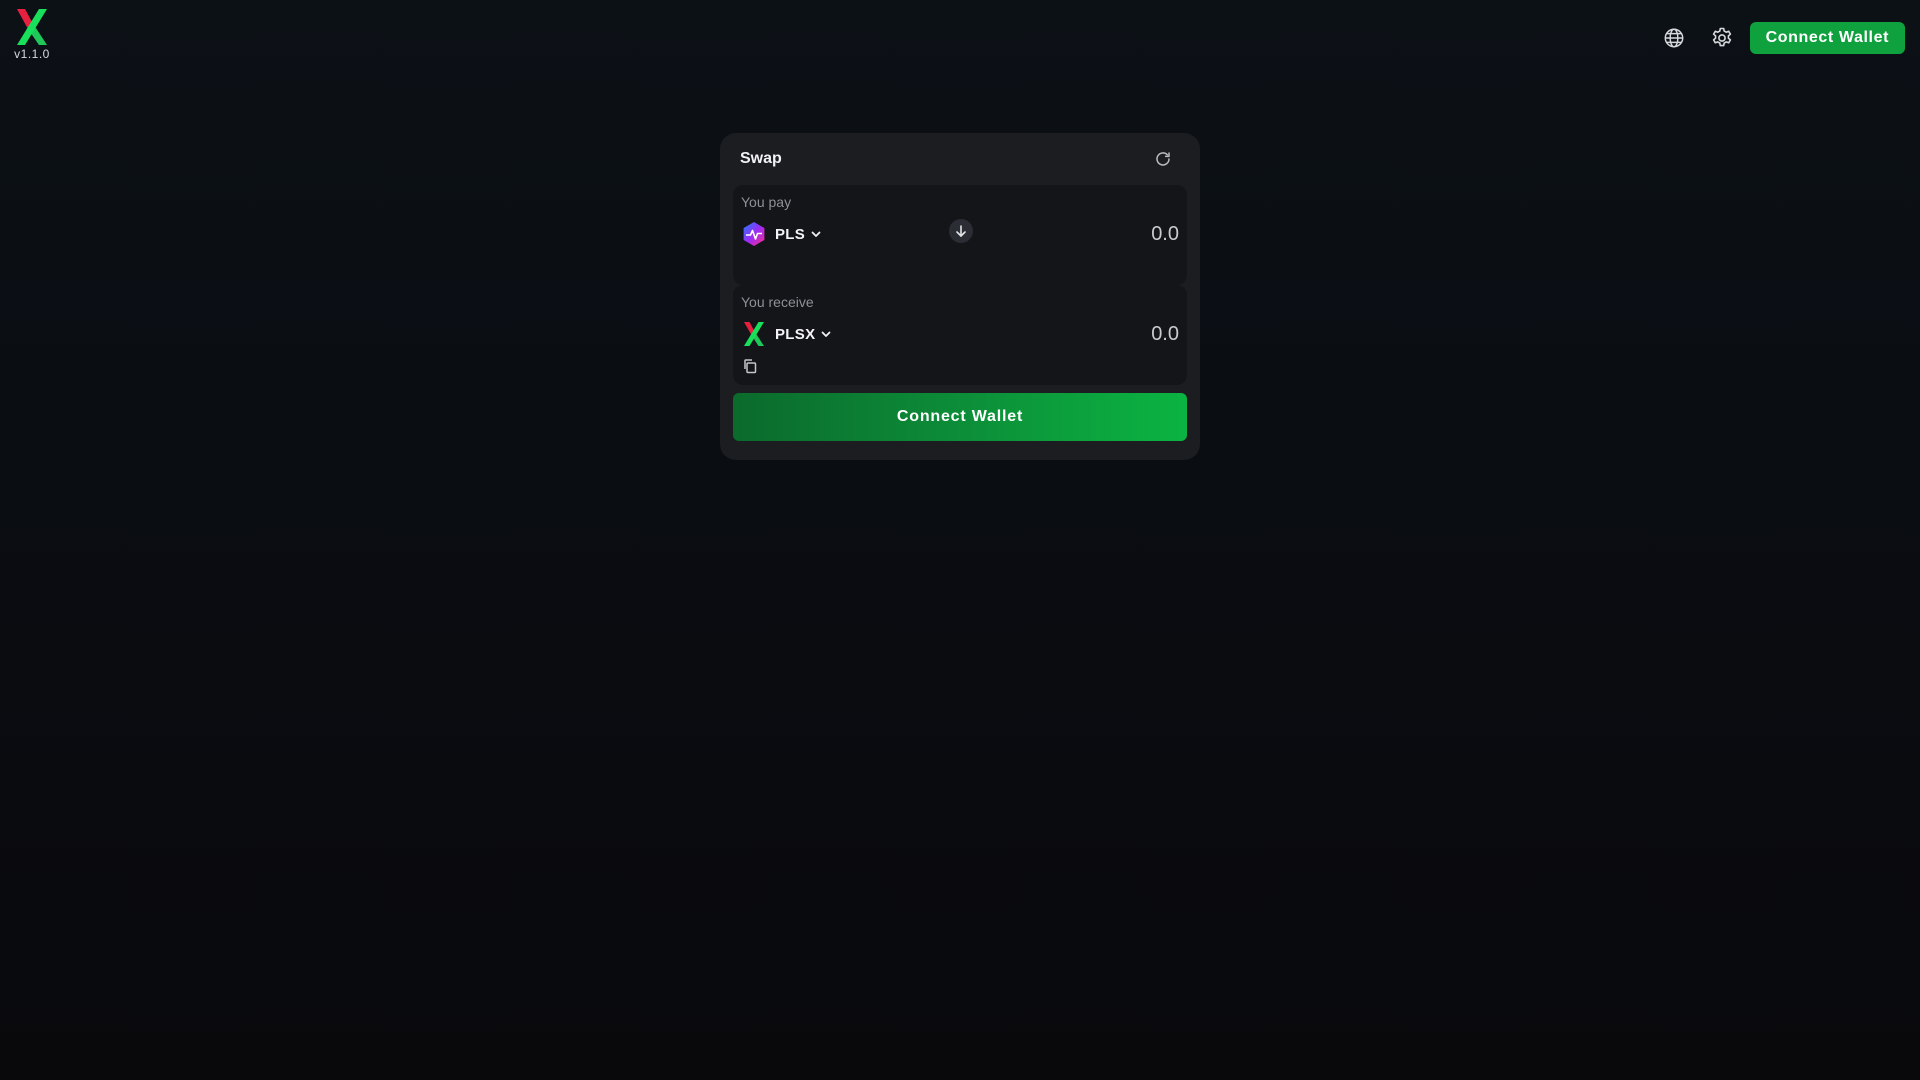 Image resolution: width=1920 pixels, height=1080 pixels. Describe the element at coordinates (32, 54) in the screenshot. I see `app-version: v1.1.0` at that location.